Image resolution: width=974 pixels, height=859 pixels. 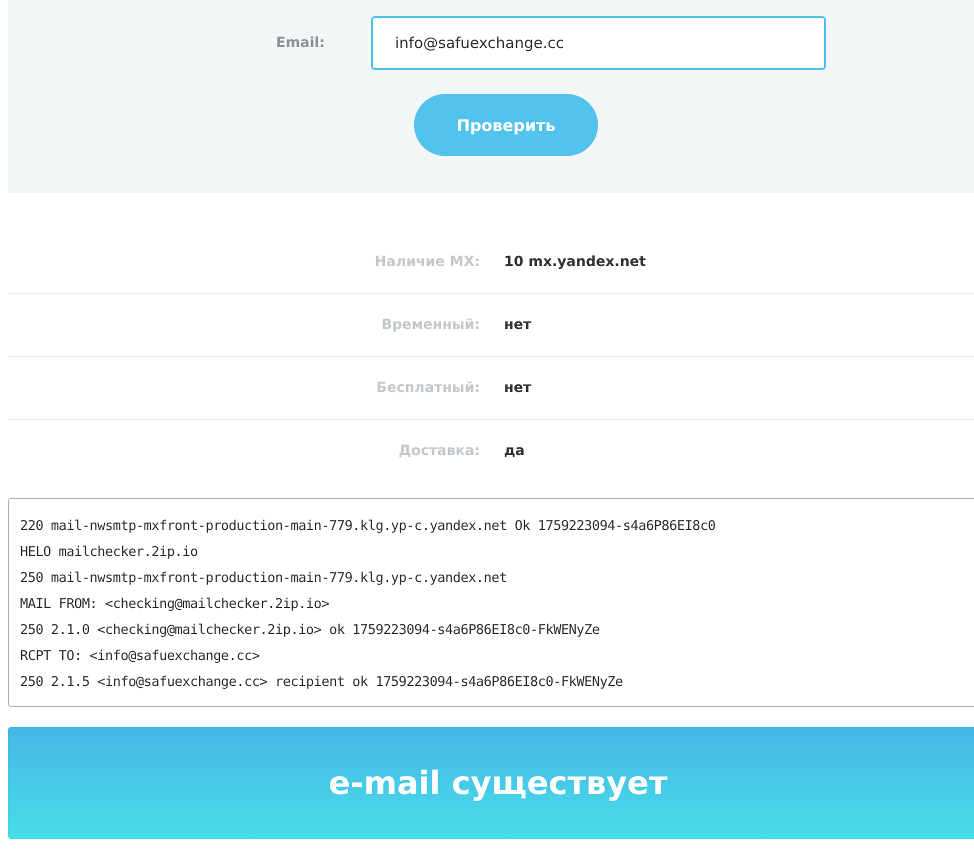 I want to click on log-line: 250 mail-nwsmtp-mxfront-production-main-779.klg.yp-c.yandex.net, so click(x=264, y=578).